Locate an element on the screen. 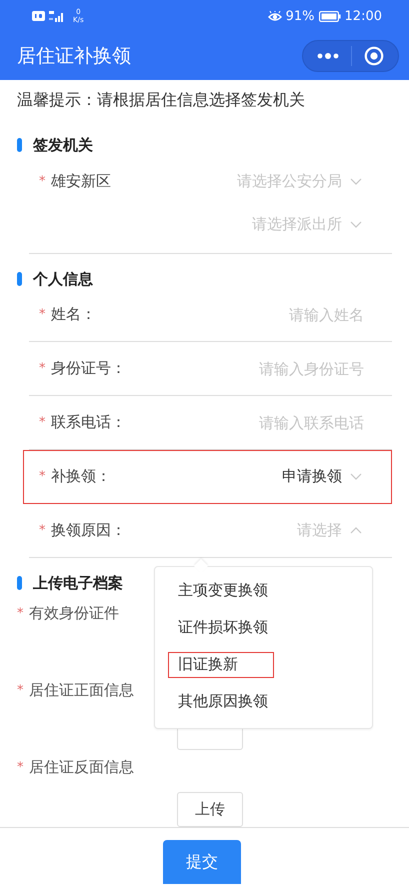  submit-button: 提交 is located at coordinates (202, 862).